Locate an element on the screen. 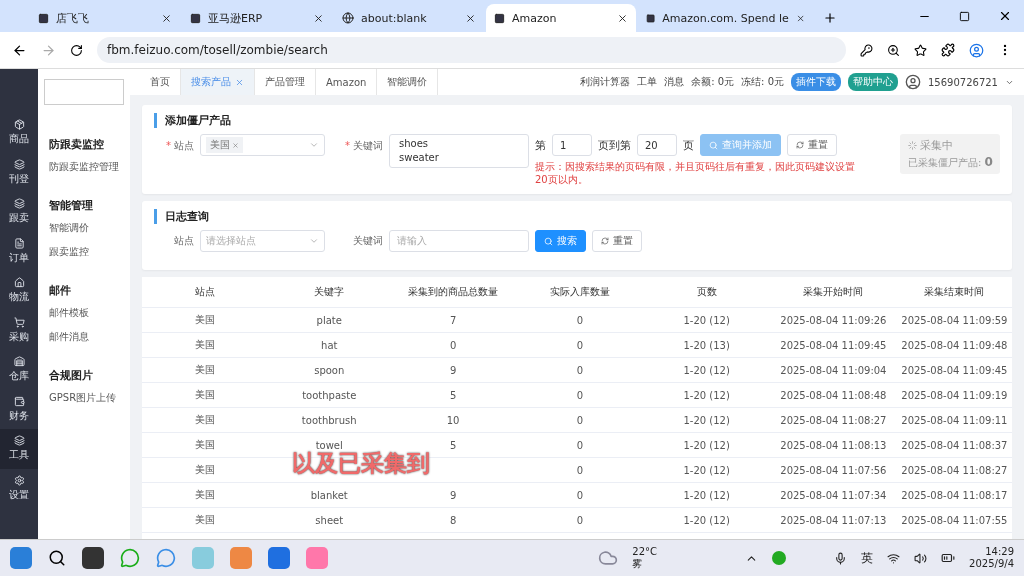  table-cell-text: 2025-08-04 11:09:48 is located at coordinates (954, 345).